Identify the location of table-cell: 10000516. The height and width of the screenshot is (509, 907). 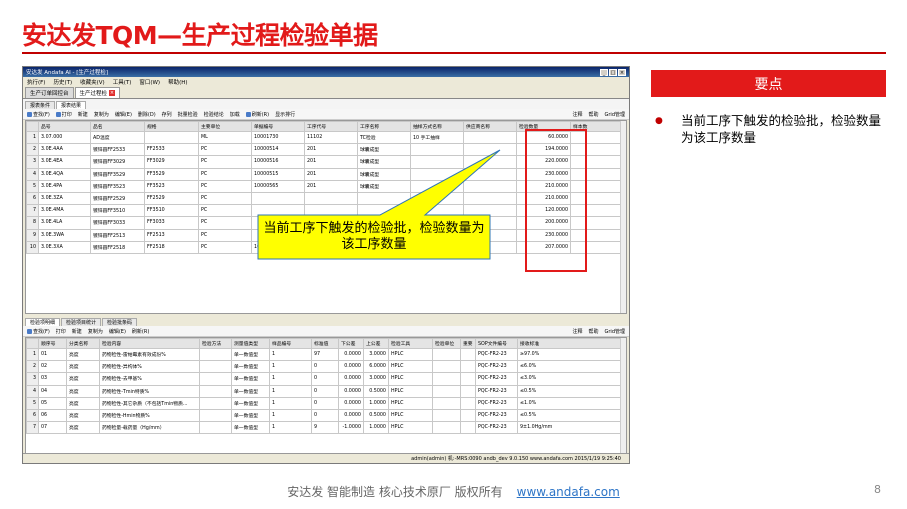
(278, 162).